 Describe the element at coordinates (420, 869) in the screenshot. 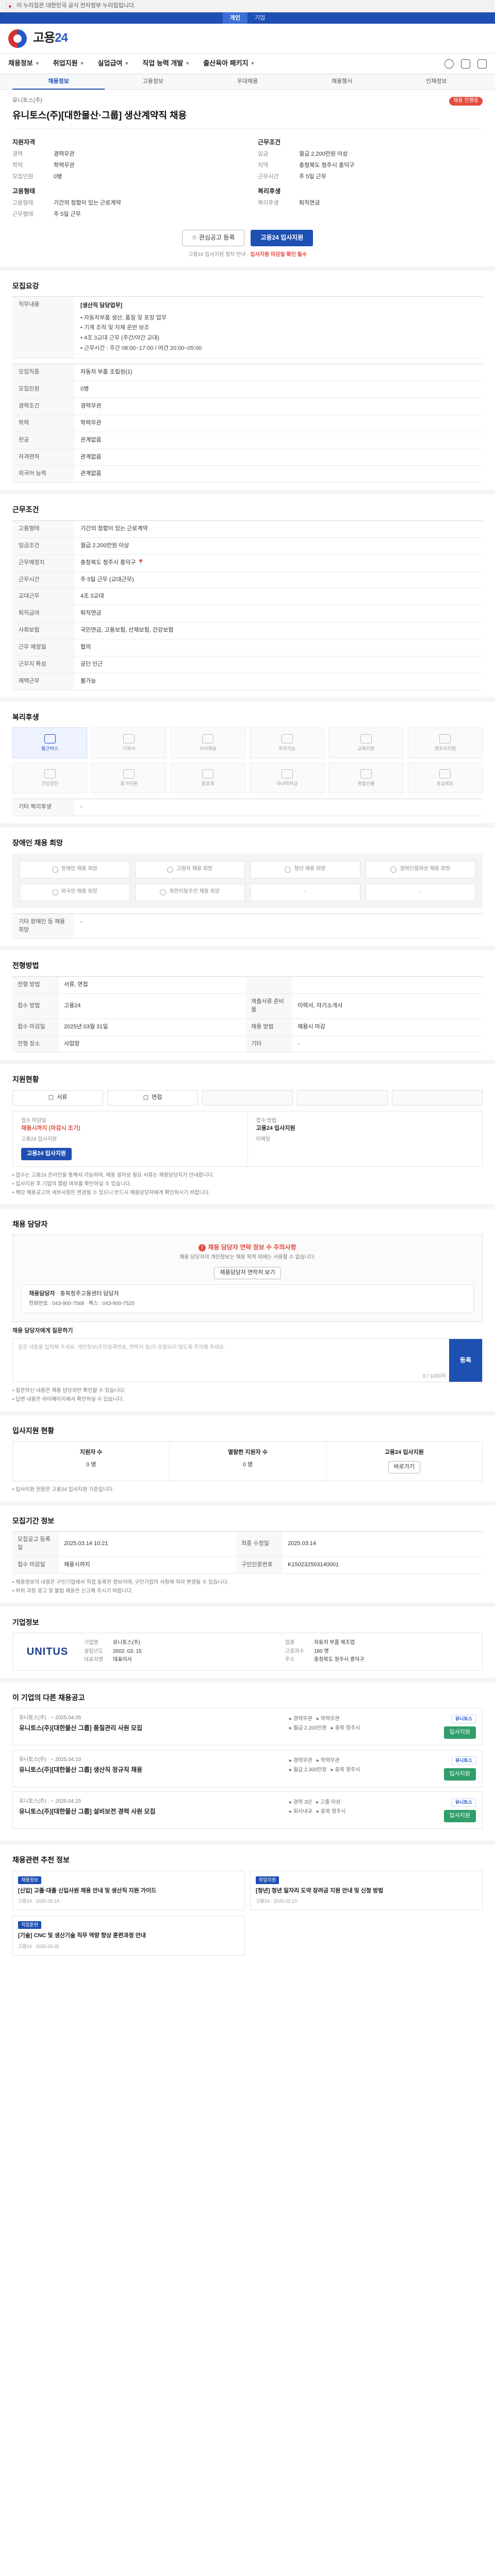

I see `hire-pref-item: 경력단절여성 채용 희망` at that location.